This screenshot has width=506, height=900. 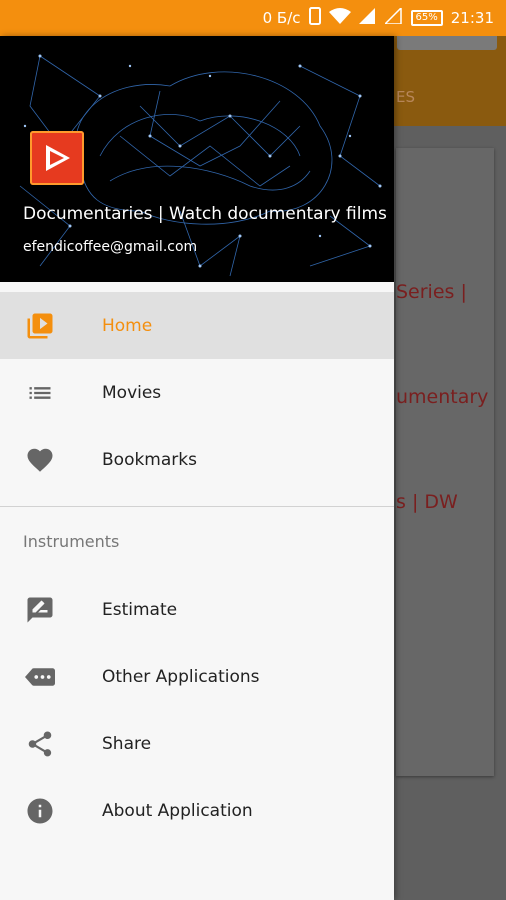 What do you see at coordinates (205, 214) in the screenshot?
I see `drawer-header-title: Documentaries | Watch documentary films` at bounding box center [205, 214].